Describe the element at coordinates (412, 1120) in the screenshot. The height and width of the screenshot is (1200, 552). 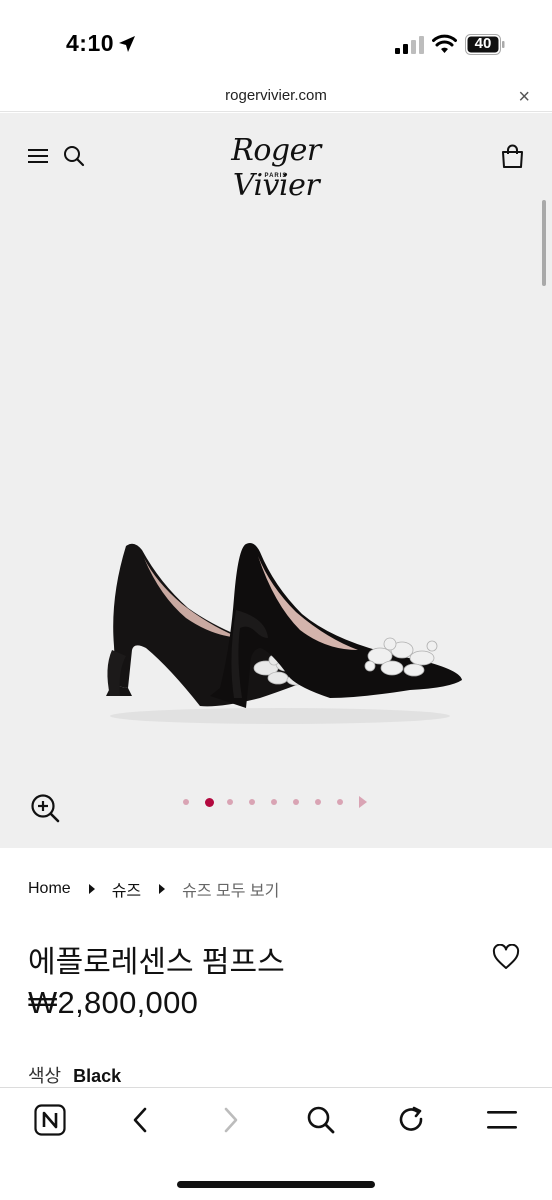
I see `reload-icon` at that location.